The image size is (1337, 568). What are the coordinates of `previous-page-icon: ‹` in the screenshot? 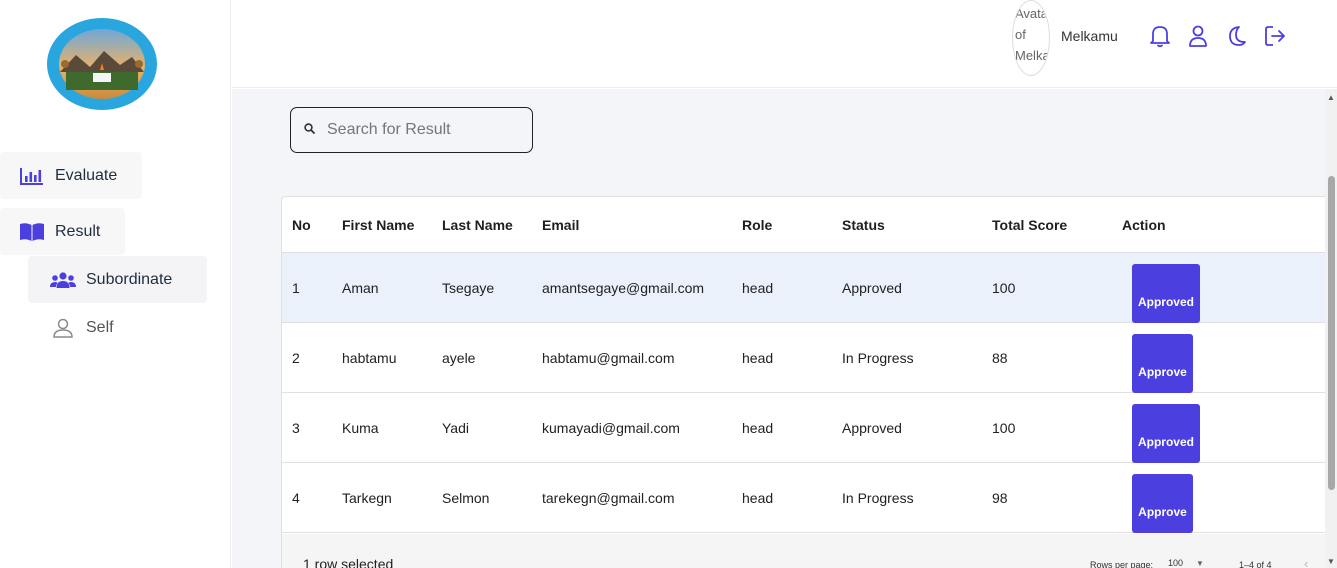 It's located at (1306, 562).